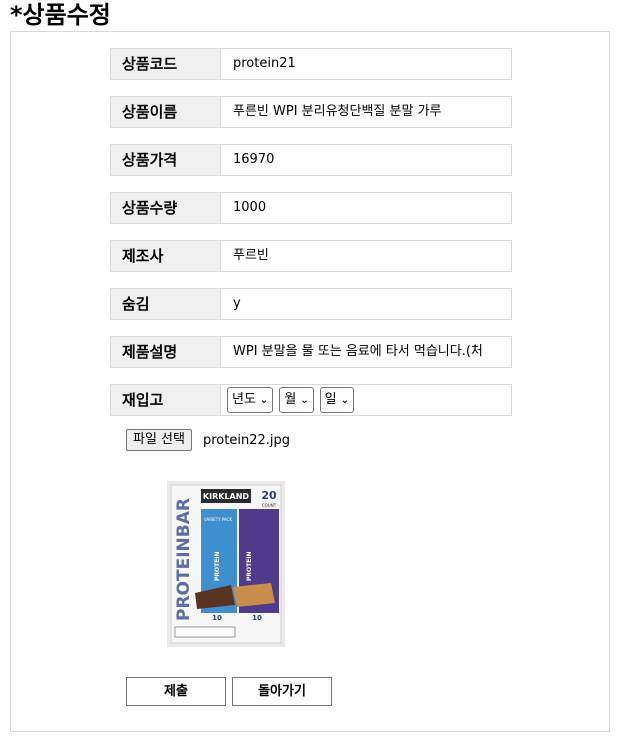  What do you see at coordinates (60, 15) in the screenshot?
I see `page-title: *상품수정` at bounding box center [60, 15].